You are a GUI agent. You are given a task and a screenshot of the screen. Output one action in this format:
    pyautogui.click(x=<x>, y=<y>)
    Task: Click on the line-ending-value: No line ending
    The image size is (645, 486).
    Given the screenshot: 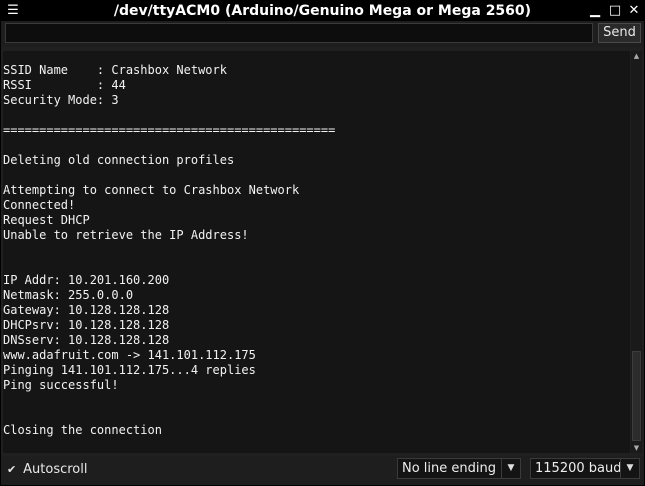 What is the action you would take?
    pyautogui.click(x=449, y=468)
    